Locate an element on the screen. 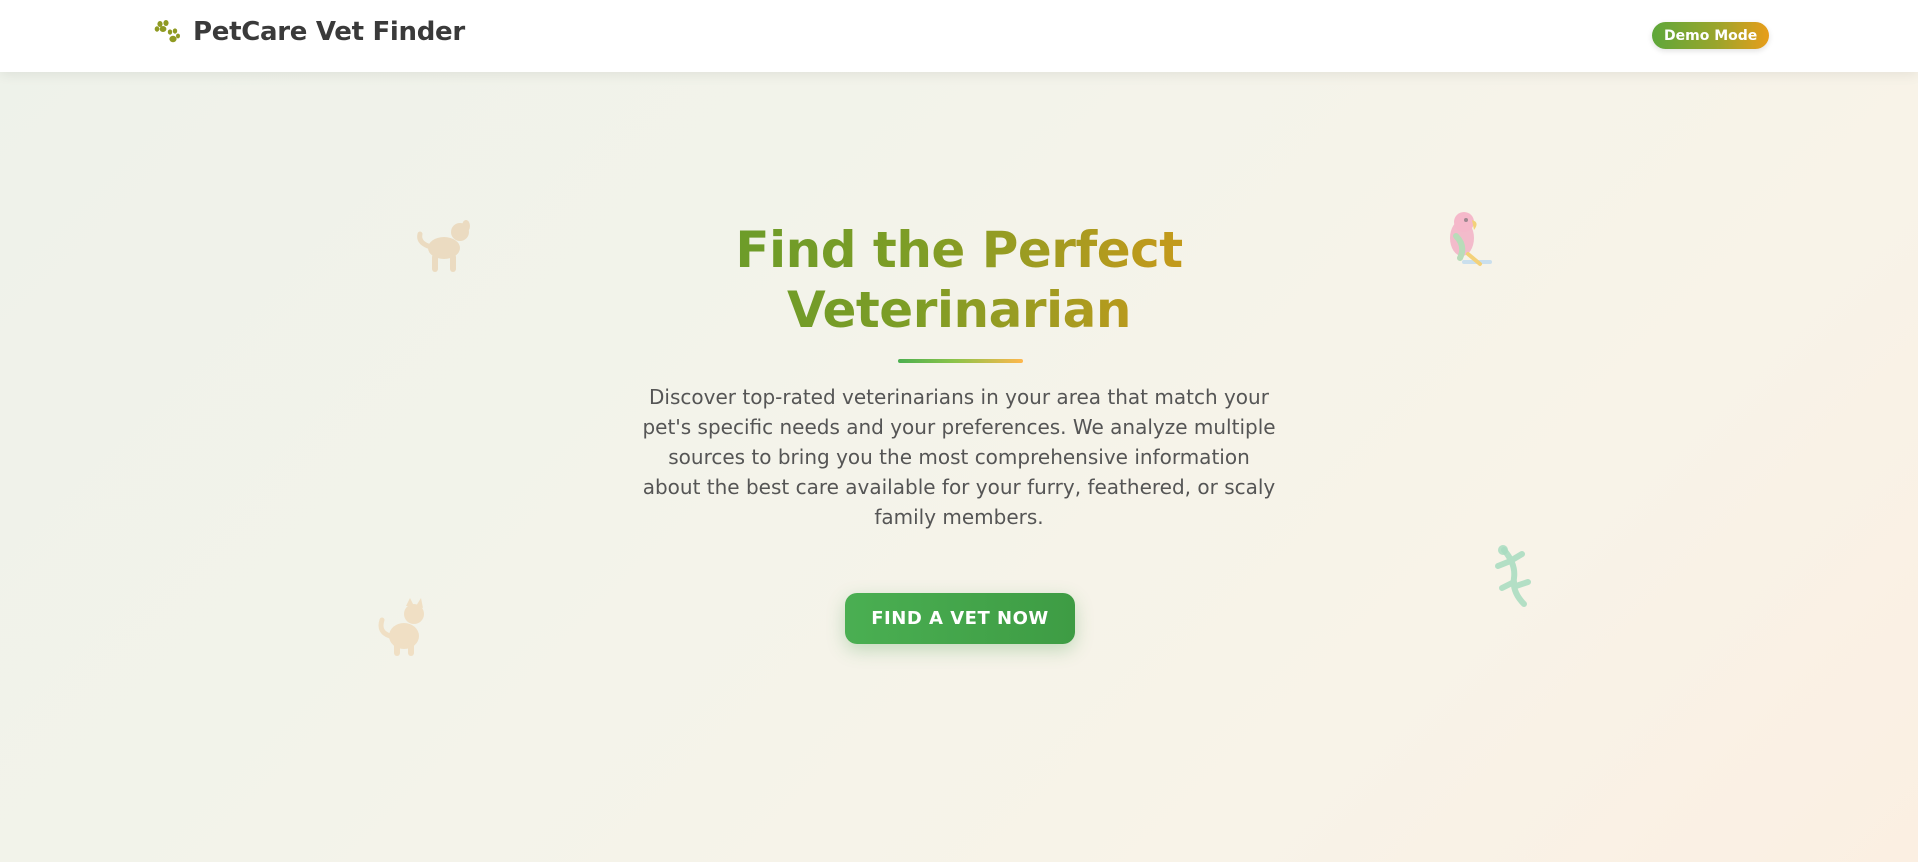 Image resolution: width=1918 pixels, height=862 pixels. lizard-icon is located at coordinates (1516, 579).